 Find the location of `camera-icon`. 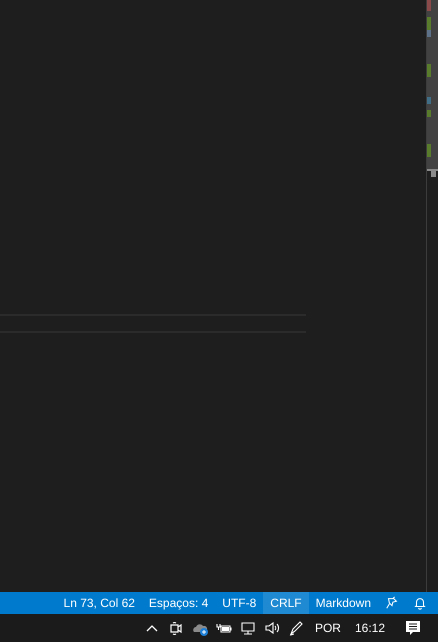

camera-icon is located at coordinates (176, 628).